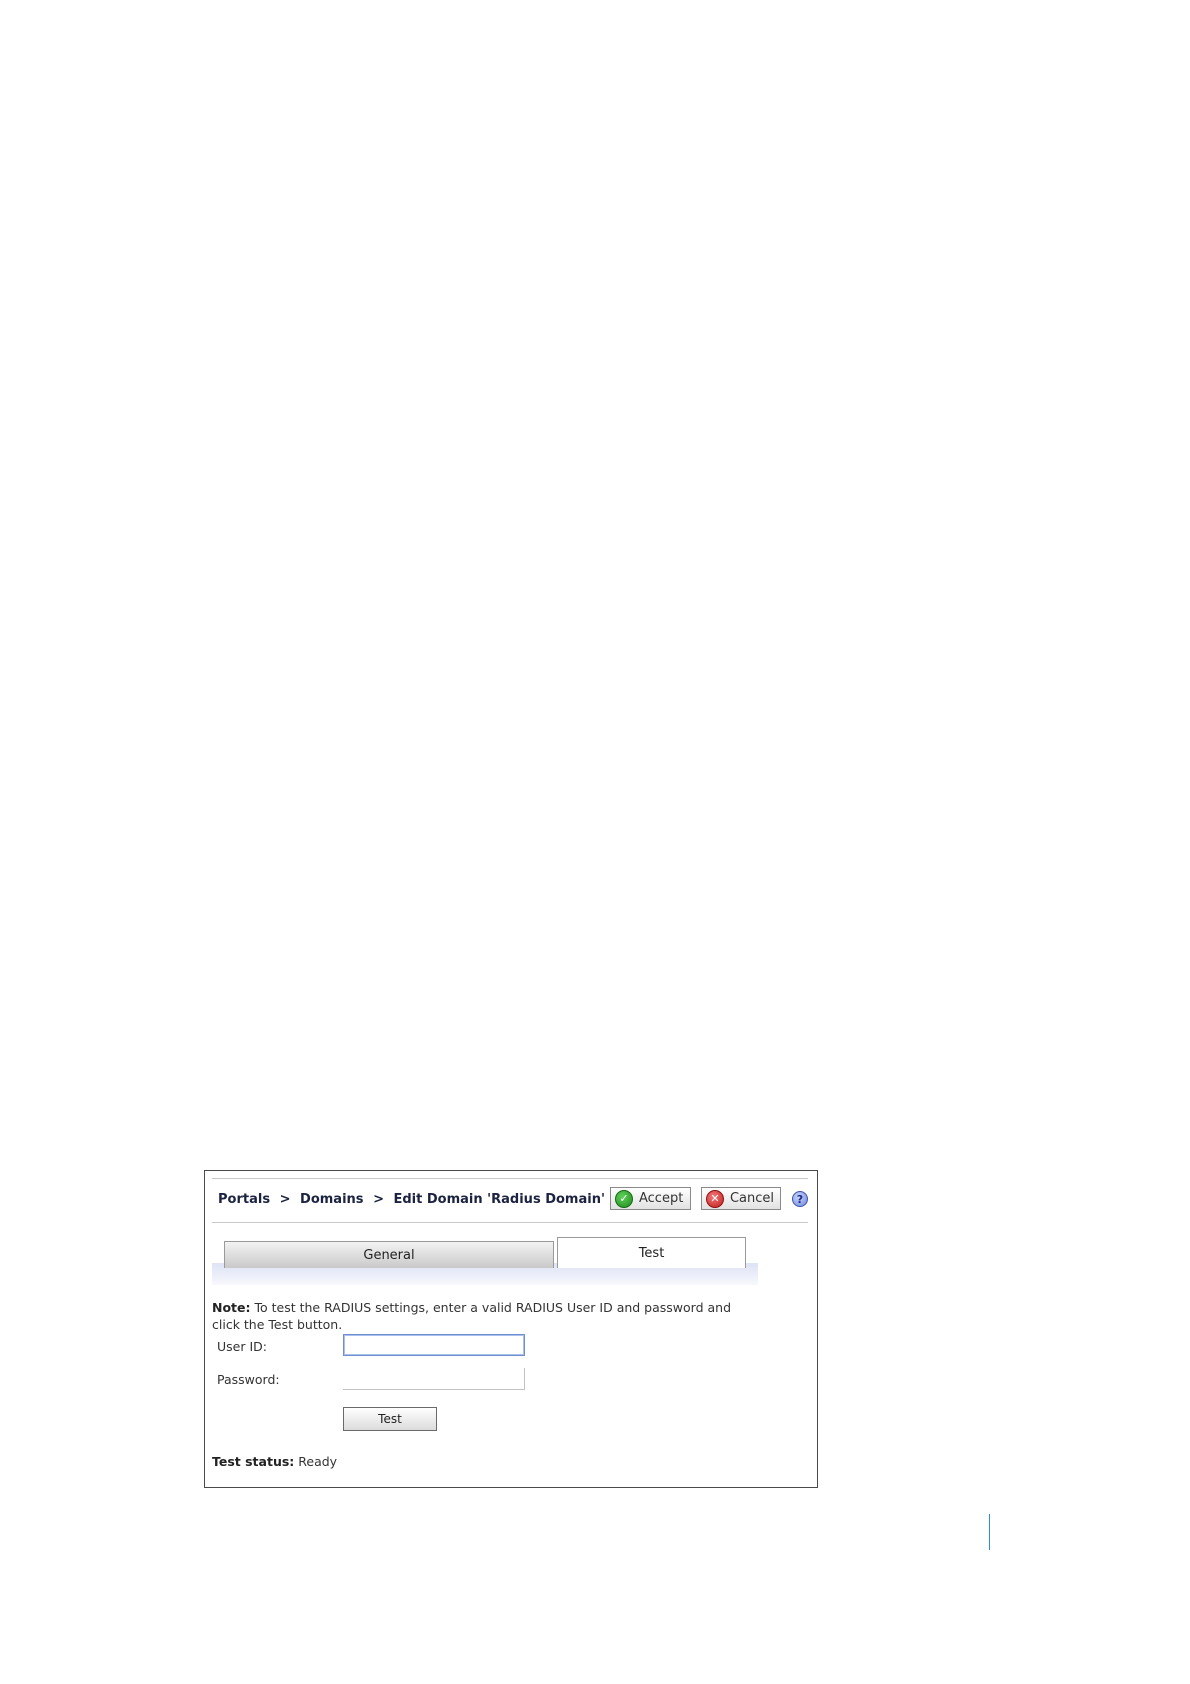 The image size is (1190, 1684). What do you see at coordinates (248, 1379) in the screenshot?
I see `password-label: Password:` at bounding box center [248, 1379].